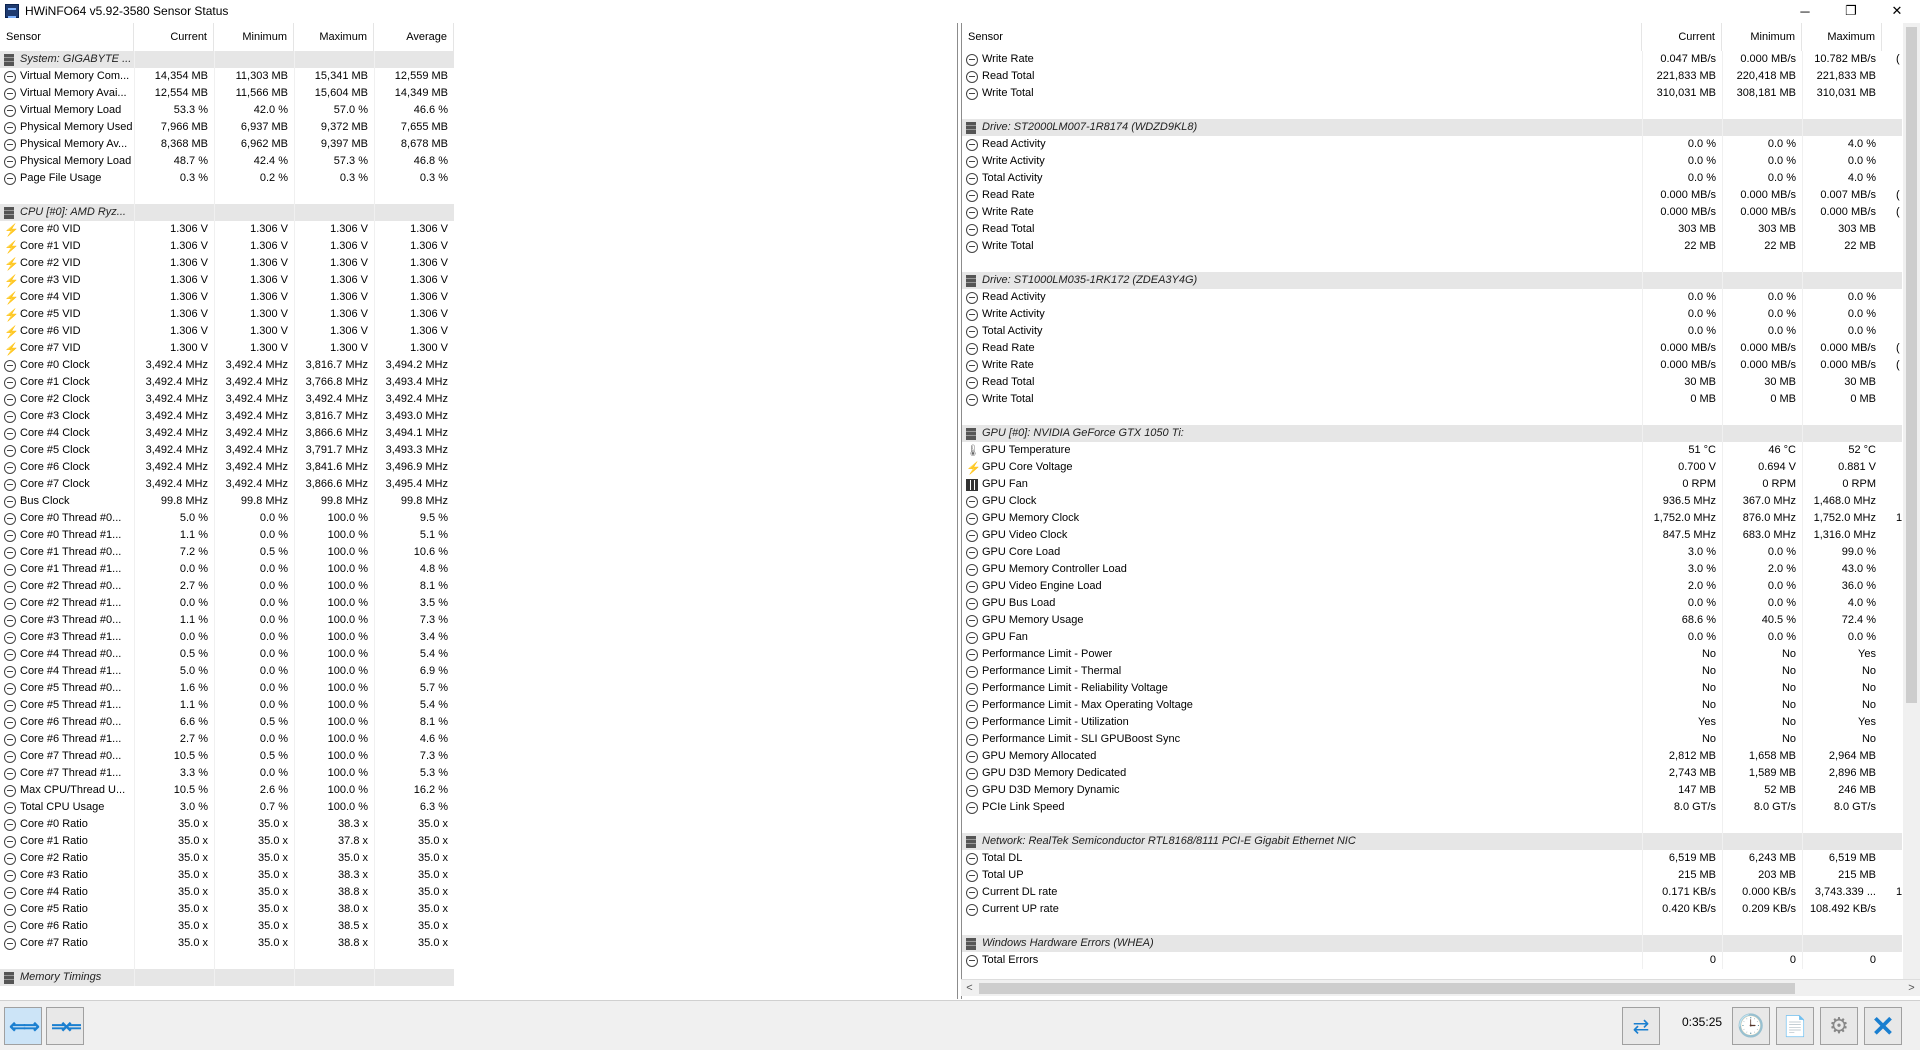  I want to click on close-button: ✕, so click(1897, 11).